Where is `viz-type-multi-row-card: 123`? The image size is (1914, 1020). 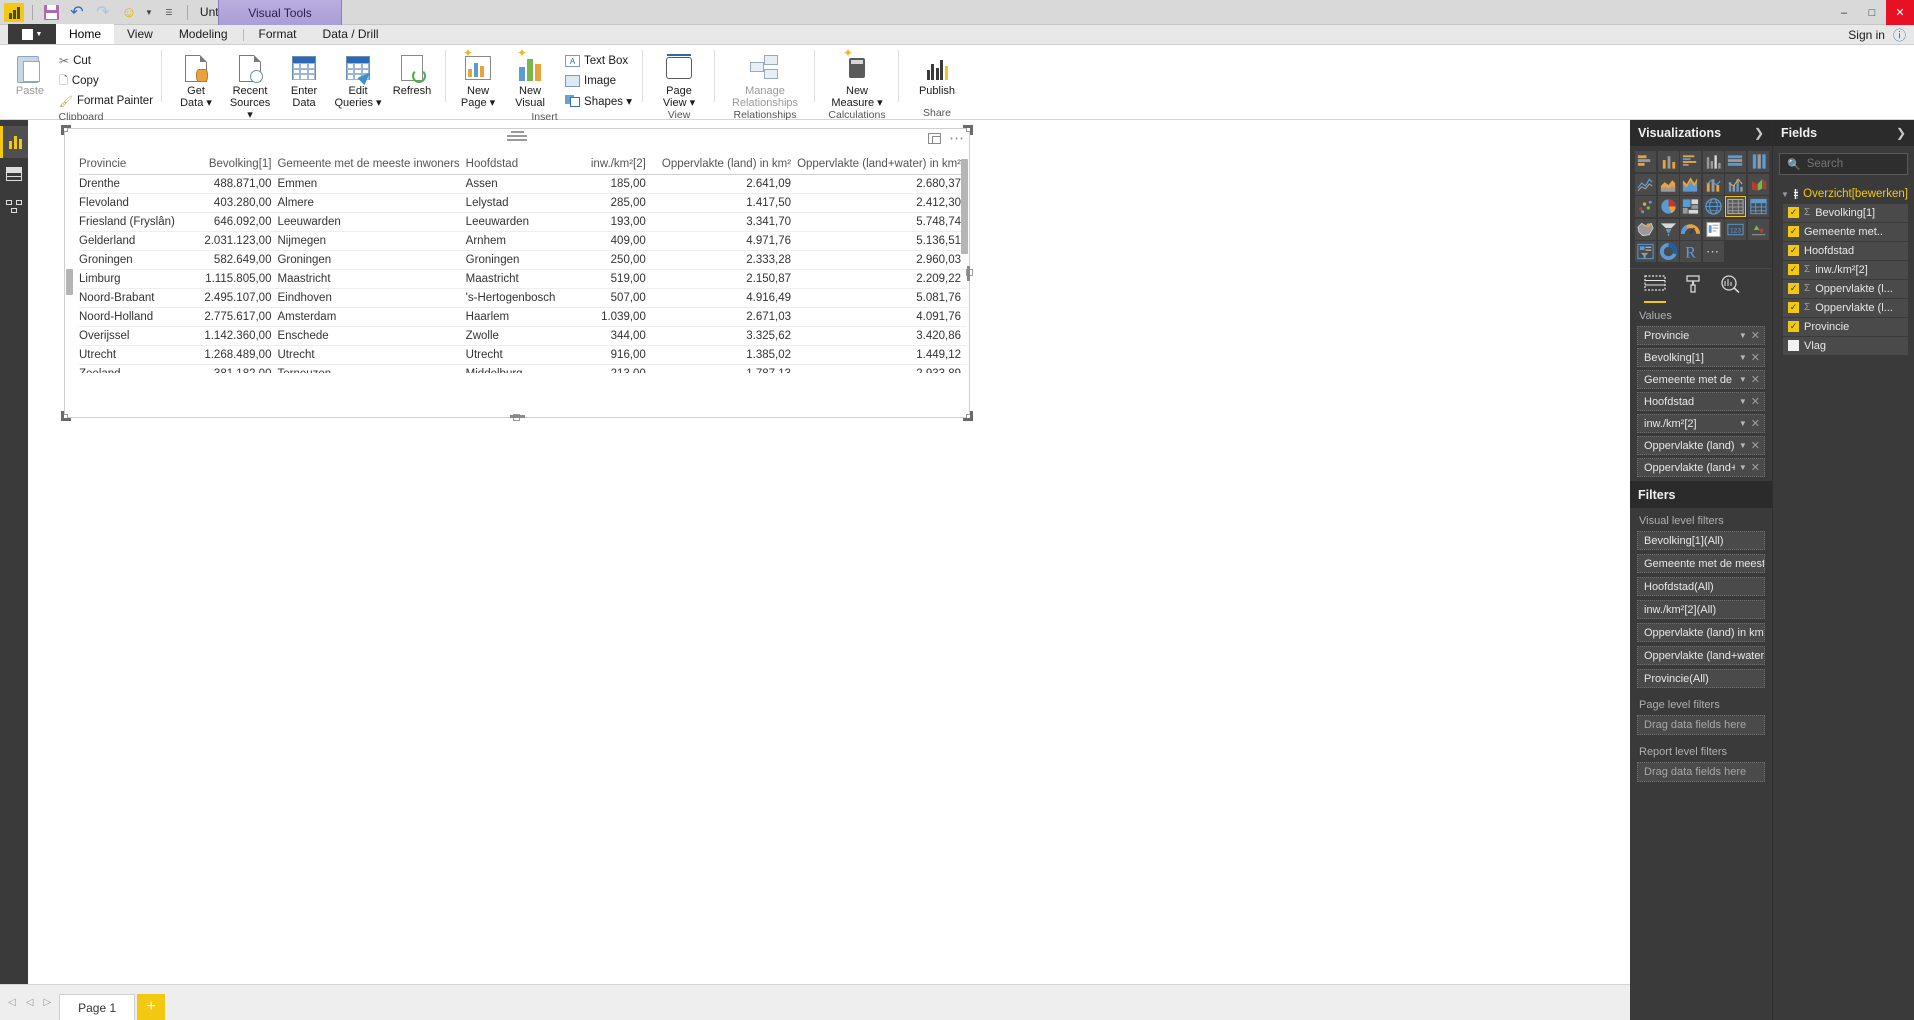 viz-type-multi-row-card: 123 is located at coordinates (1735, 229).